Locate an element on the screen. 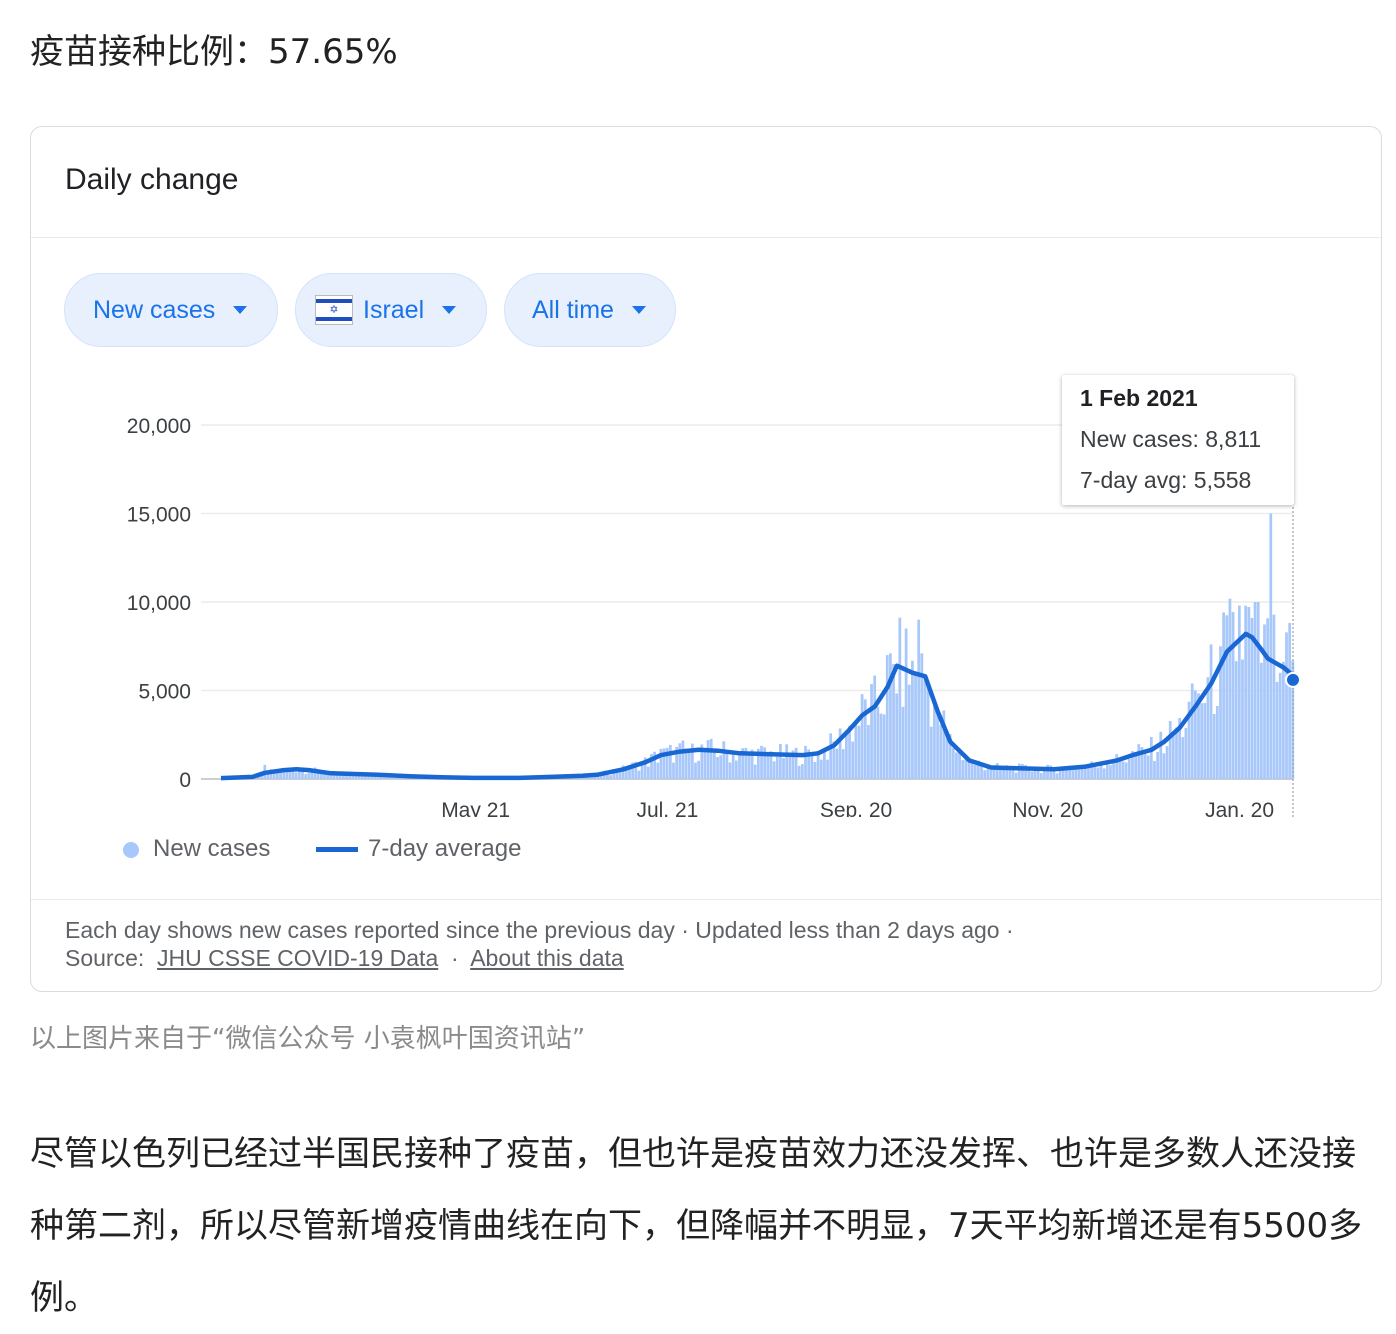  about-data-link: About this data is located at coordinates (546, 958).